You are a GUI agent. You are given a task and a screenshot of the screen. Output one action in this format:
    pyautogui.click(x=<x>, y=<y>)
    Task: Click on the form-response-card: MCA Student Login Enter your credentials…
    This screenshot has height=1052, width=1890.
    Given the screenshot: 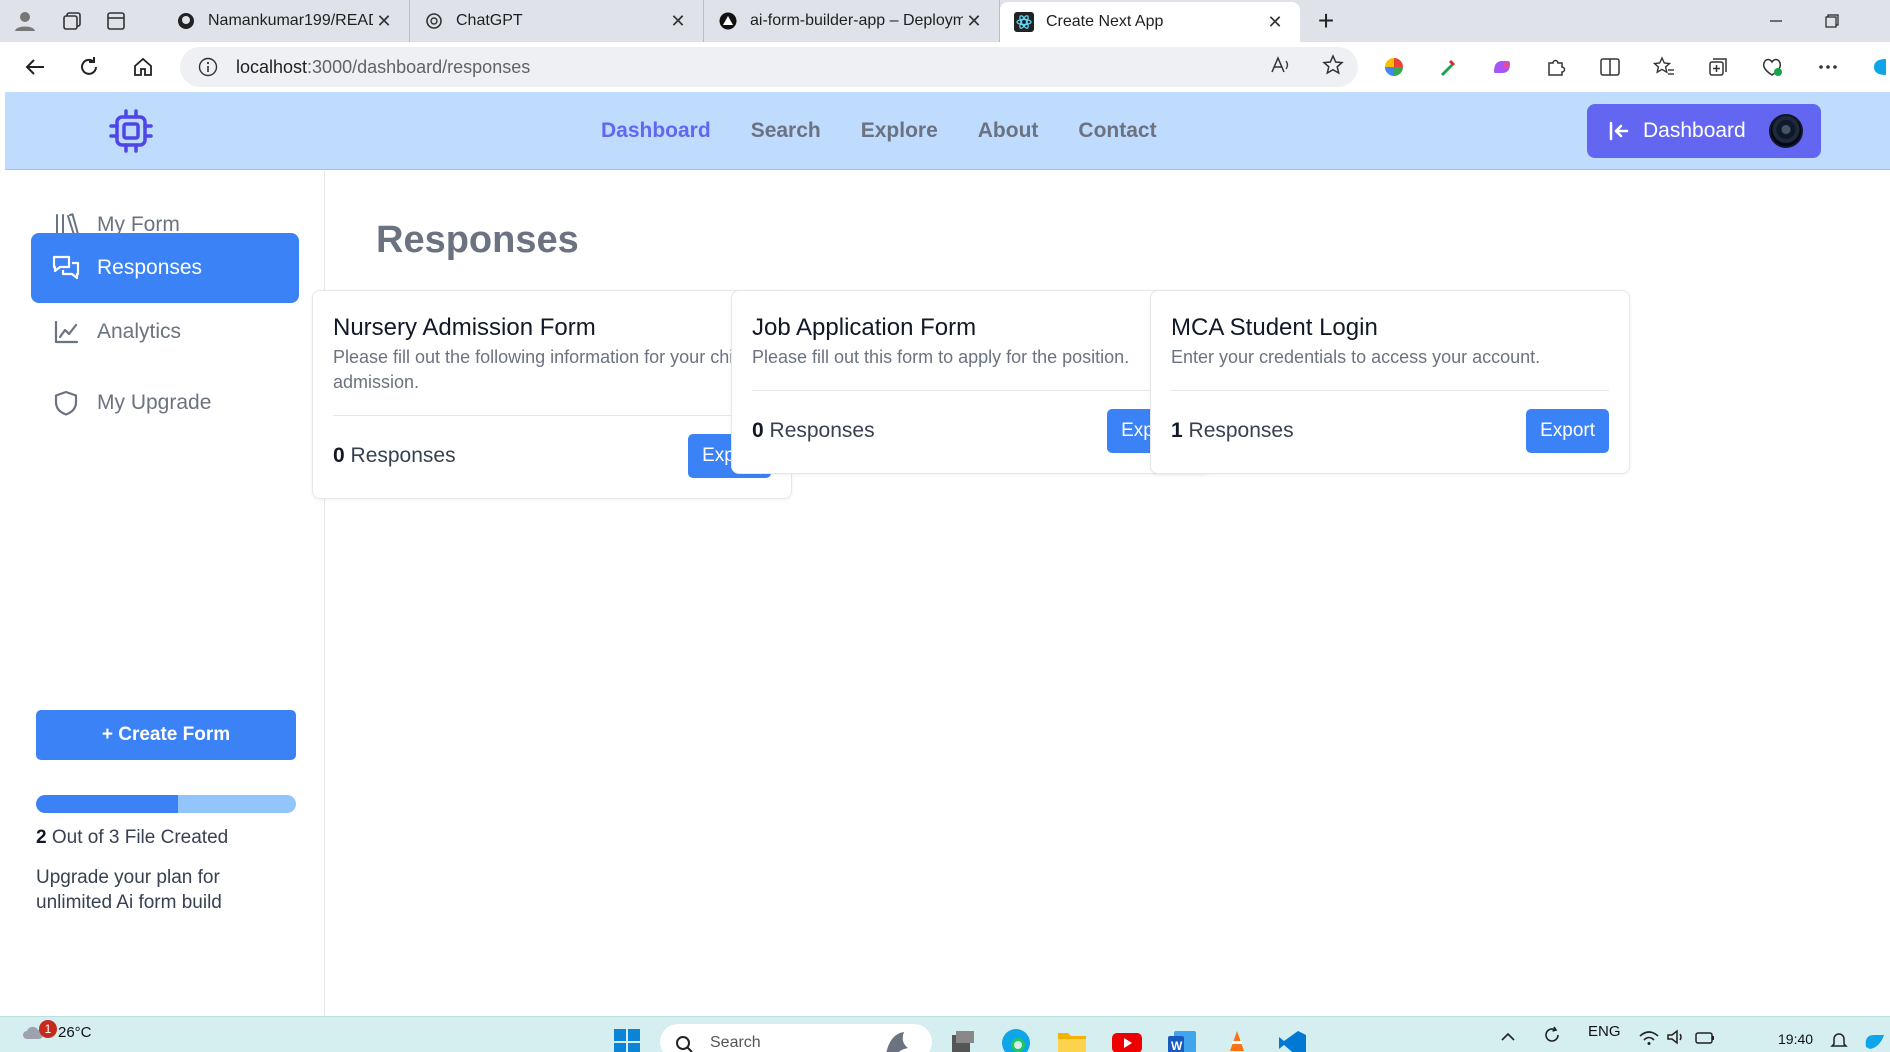 What is the action you would take?
    pyautogui.click(x=1390, y=382)
    